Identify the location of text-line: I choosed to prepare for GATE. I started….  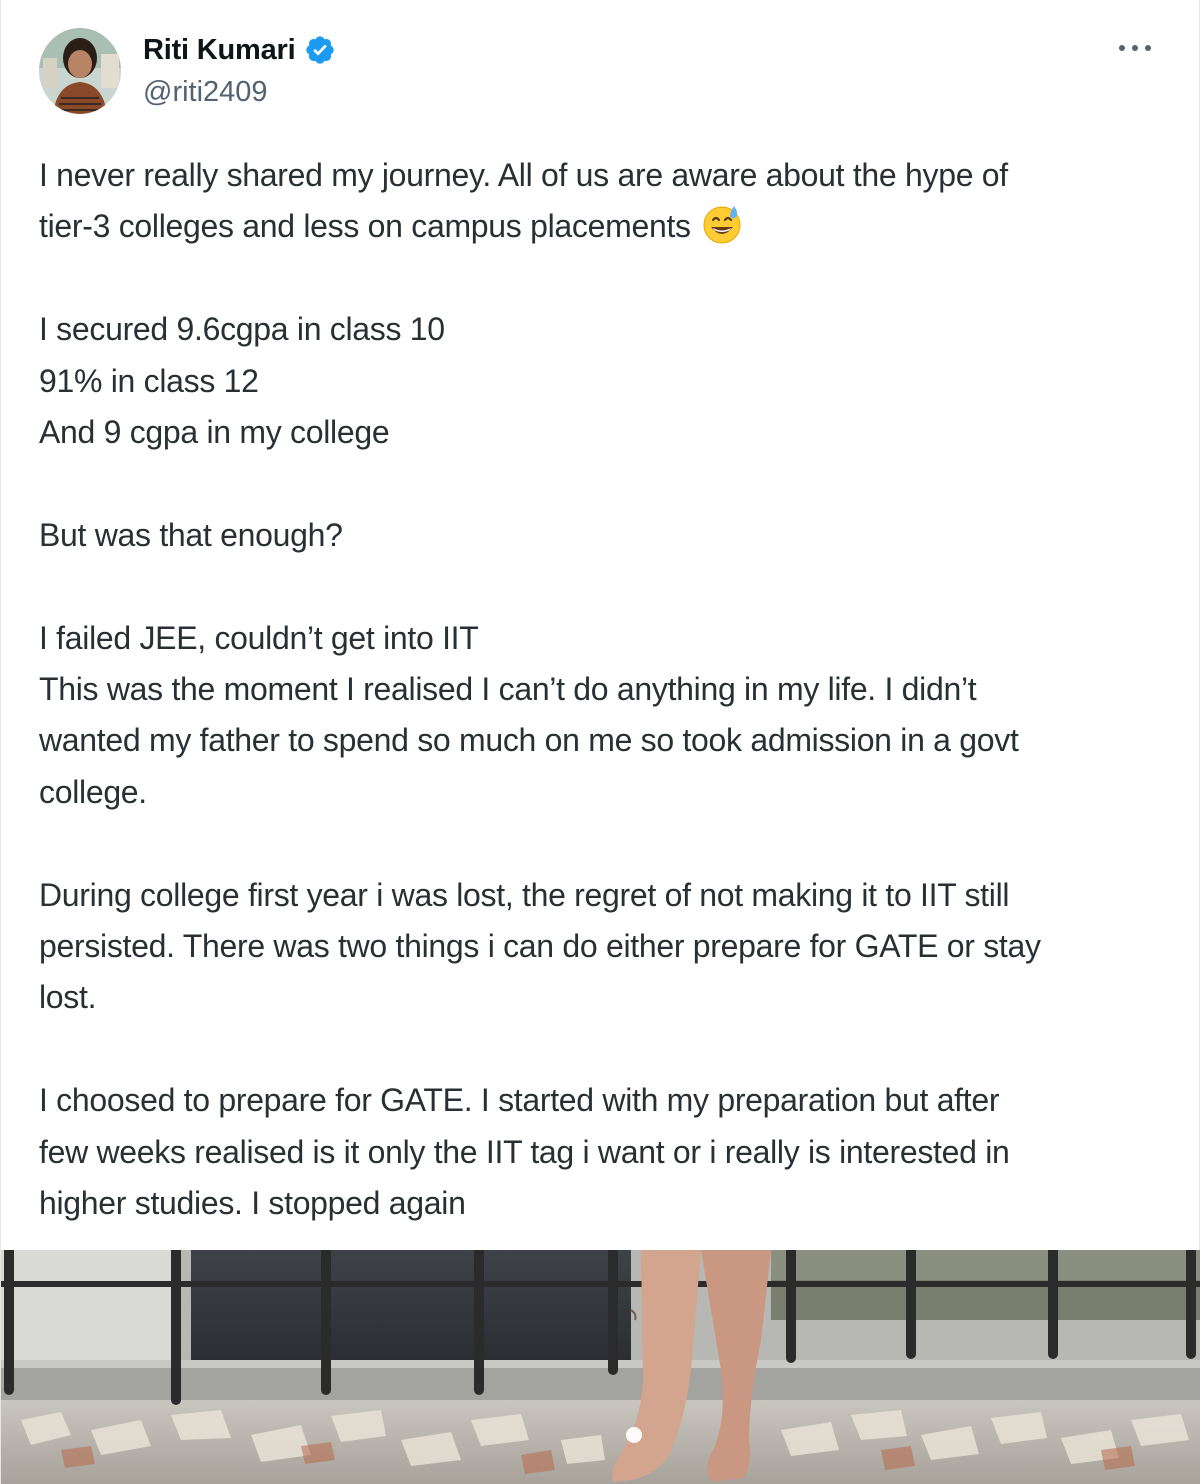
(519, 1100).